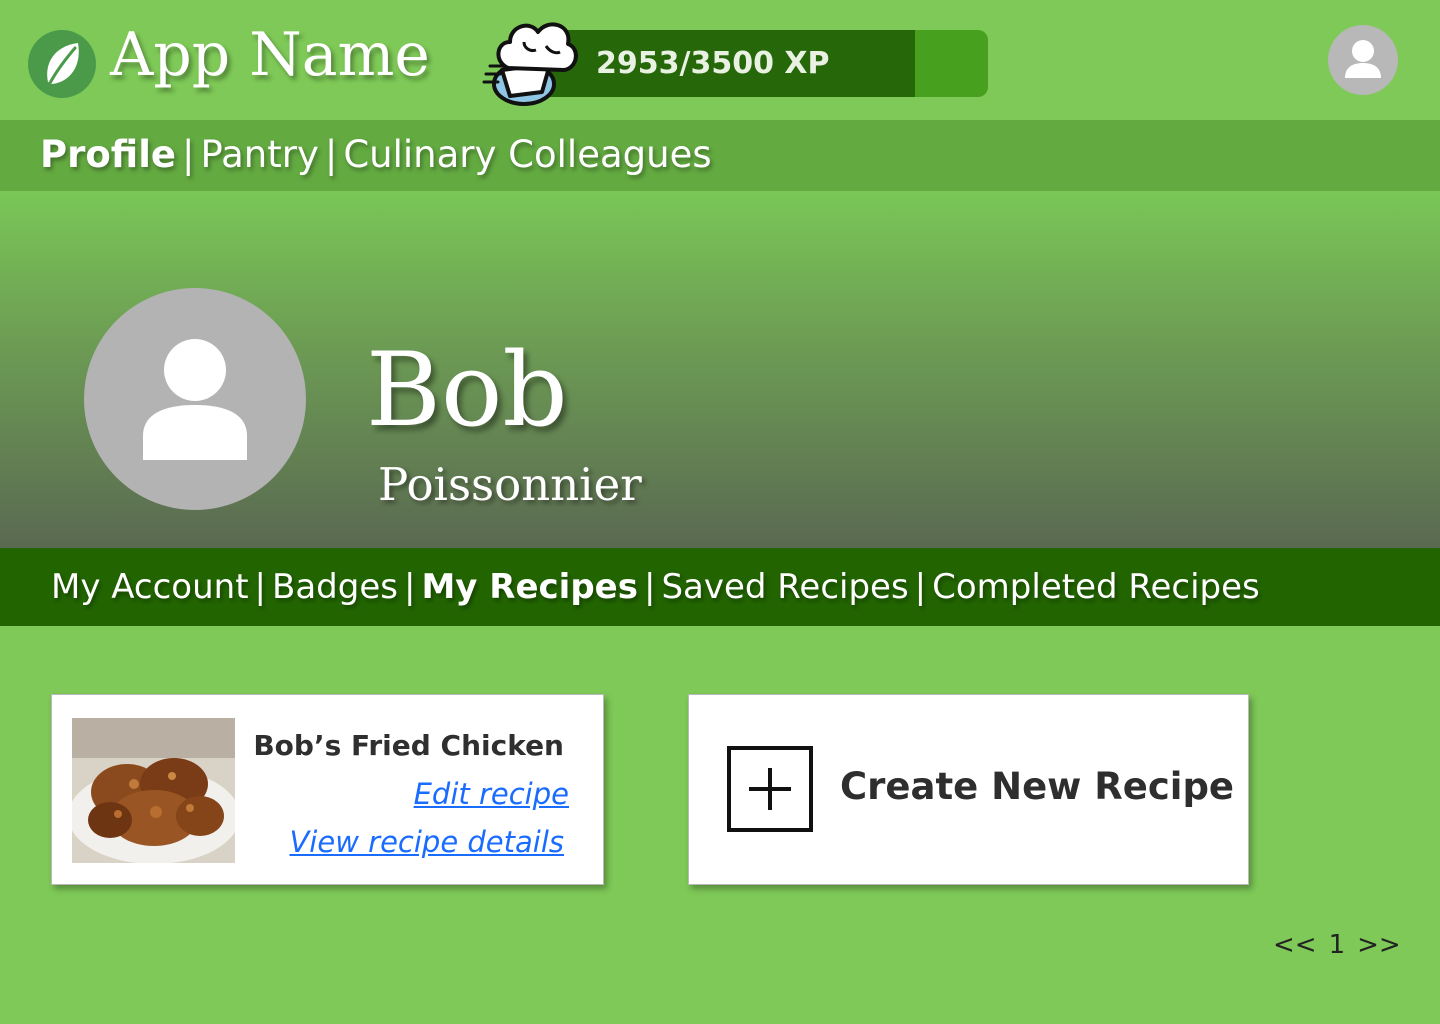  What do you see at coordinates (62, 64) in the screenshot?
I see `leaf-icon` at bounding box center [62, 64].